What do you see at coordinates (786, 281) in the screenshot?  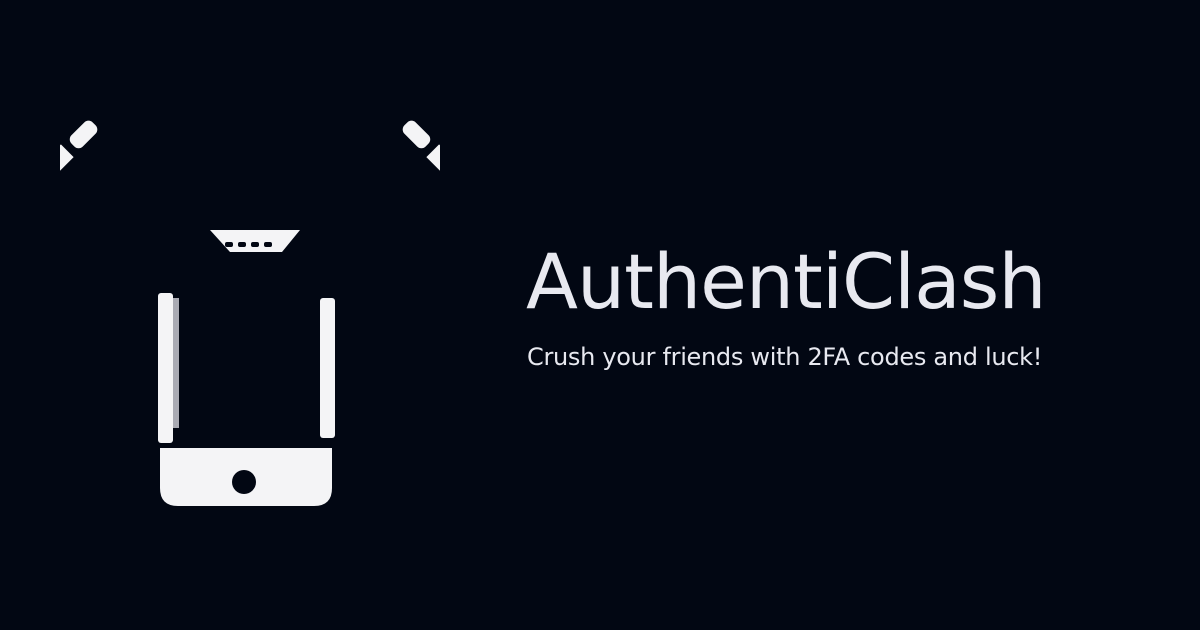 I see `app-title: AuthentiClash` at bounding box center [786, 281].